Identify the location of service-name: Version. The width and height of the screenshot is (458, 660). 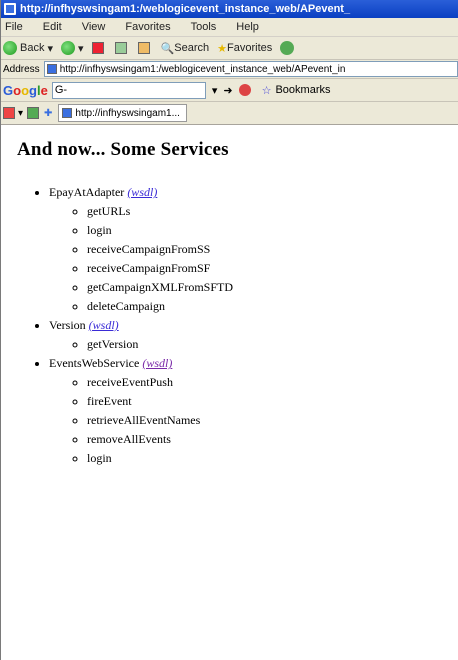
(67, 325).